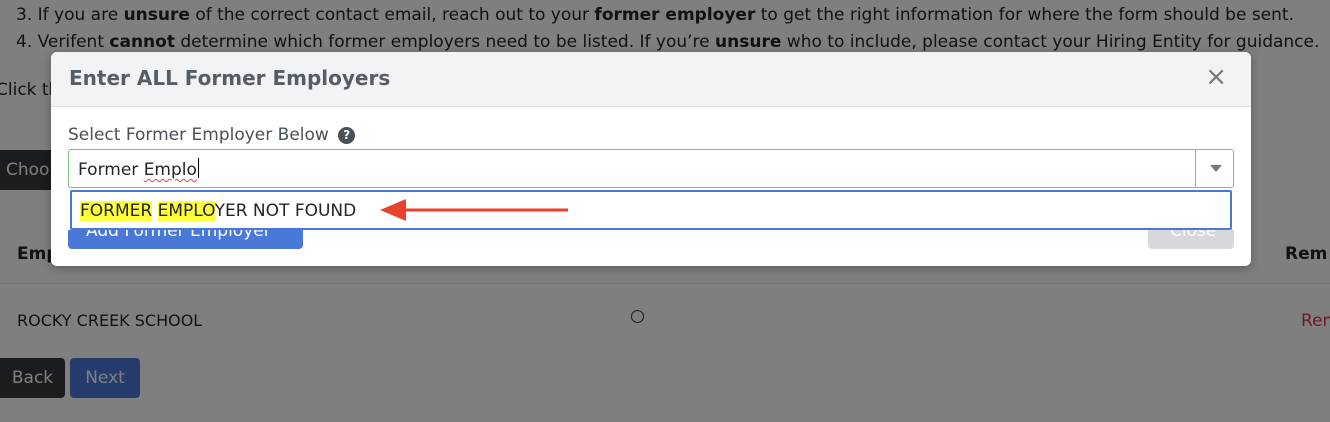 The width and height of the screenshot is (1330, 422). I want to click on match-highlight: EMPLO, so click(186, 211).